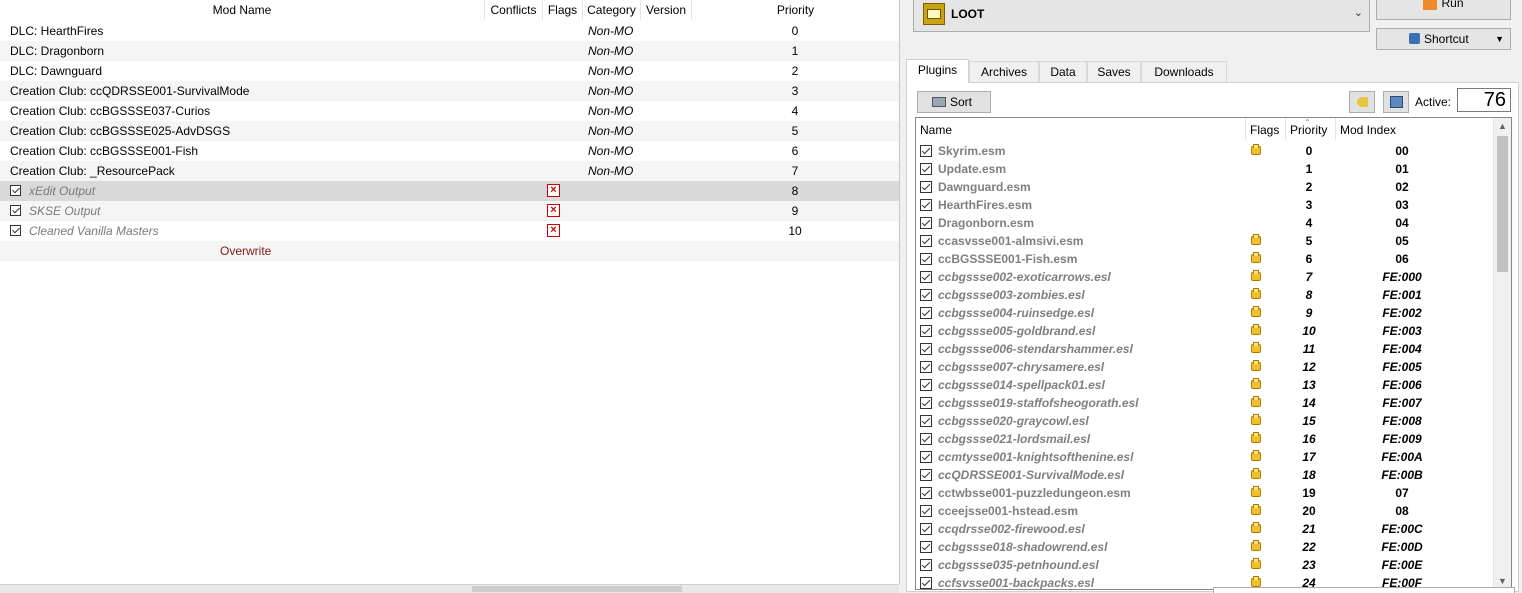 The image size is (1522, 593). What do you see at coordinates (449, 191) in the screenshot?
I see `mod-row: xEdit Output × 8` at bounding box center [449, 191].